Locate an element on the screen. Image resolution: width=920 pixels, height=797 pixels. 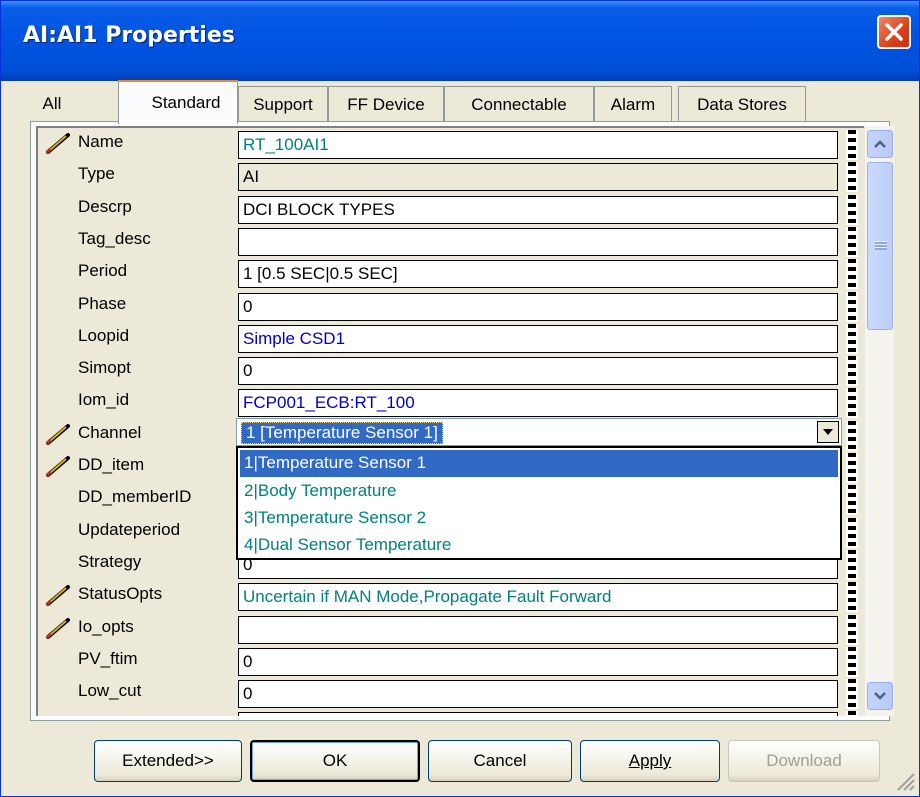
chevron-down-icon is located at coordinates (880, 696).